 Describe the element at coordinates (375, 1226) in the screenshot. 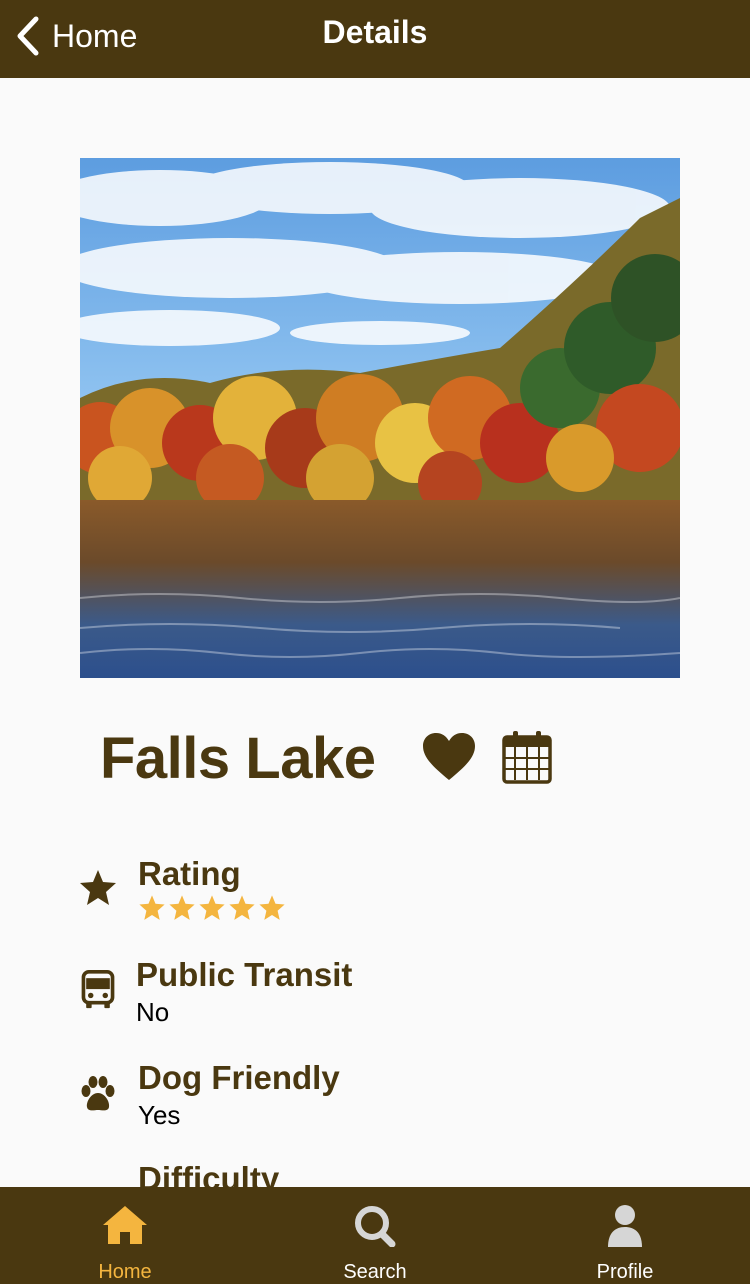

I see `search-icon` at that location.